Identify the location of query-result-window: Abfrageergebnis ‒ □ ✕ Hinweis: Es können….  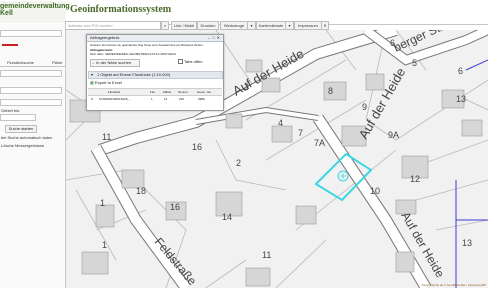
(155, 72).